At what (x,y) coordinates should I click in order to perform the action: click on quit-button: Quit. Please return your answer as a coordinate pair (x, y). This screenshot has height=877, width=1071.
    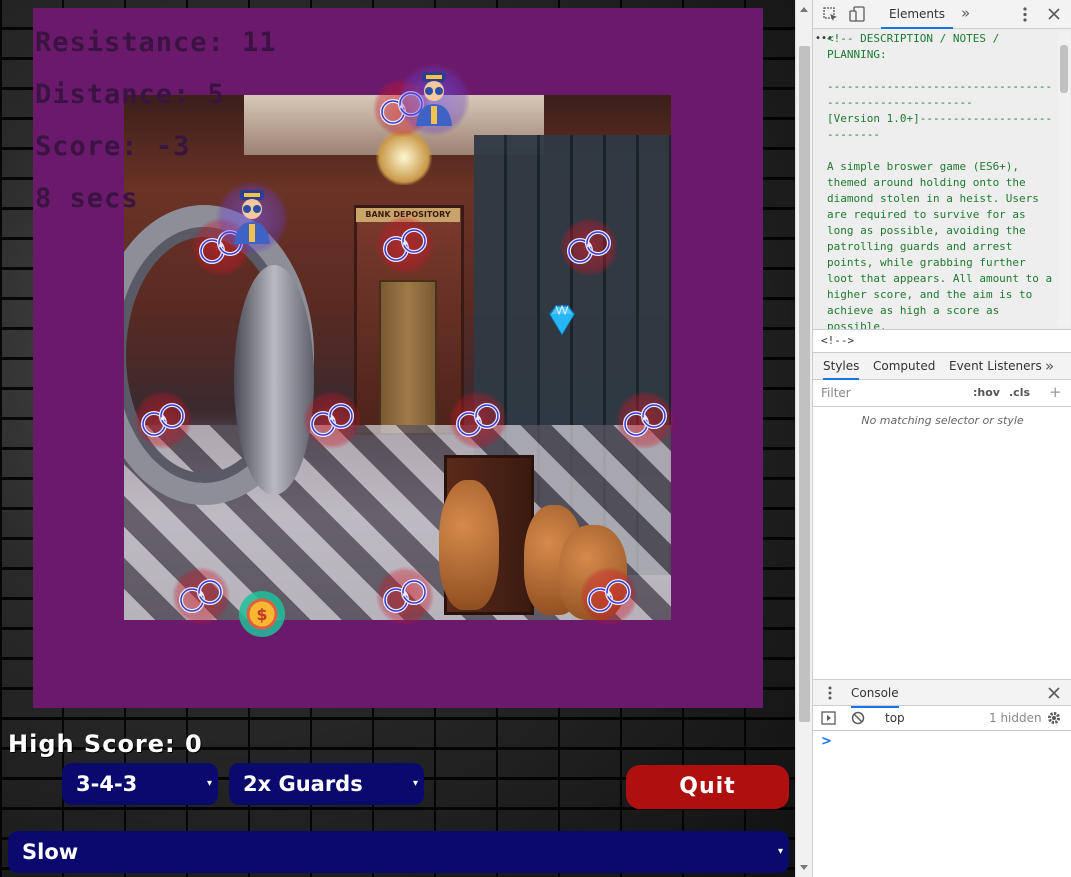
    Looking at the image, I should click on (707, 787).